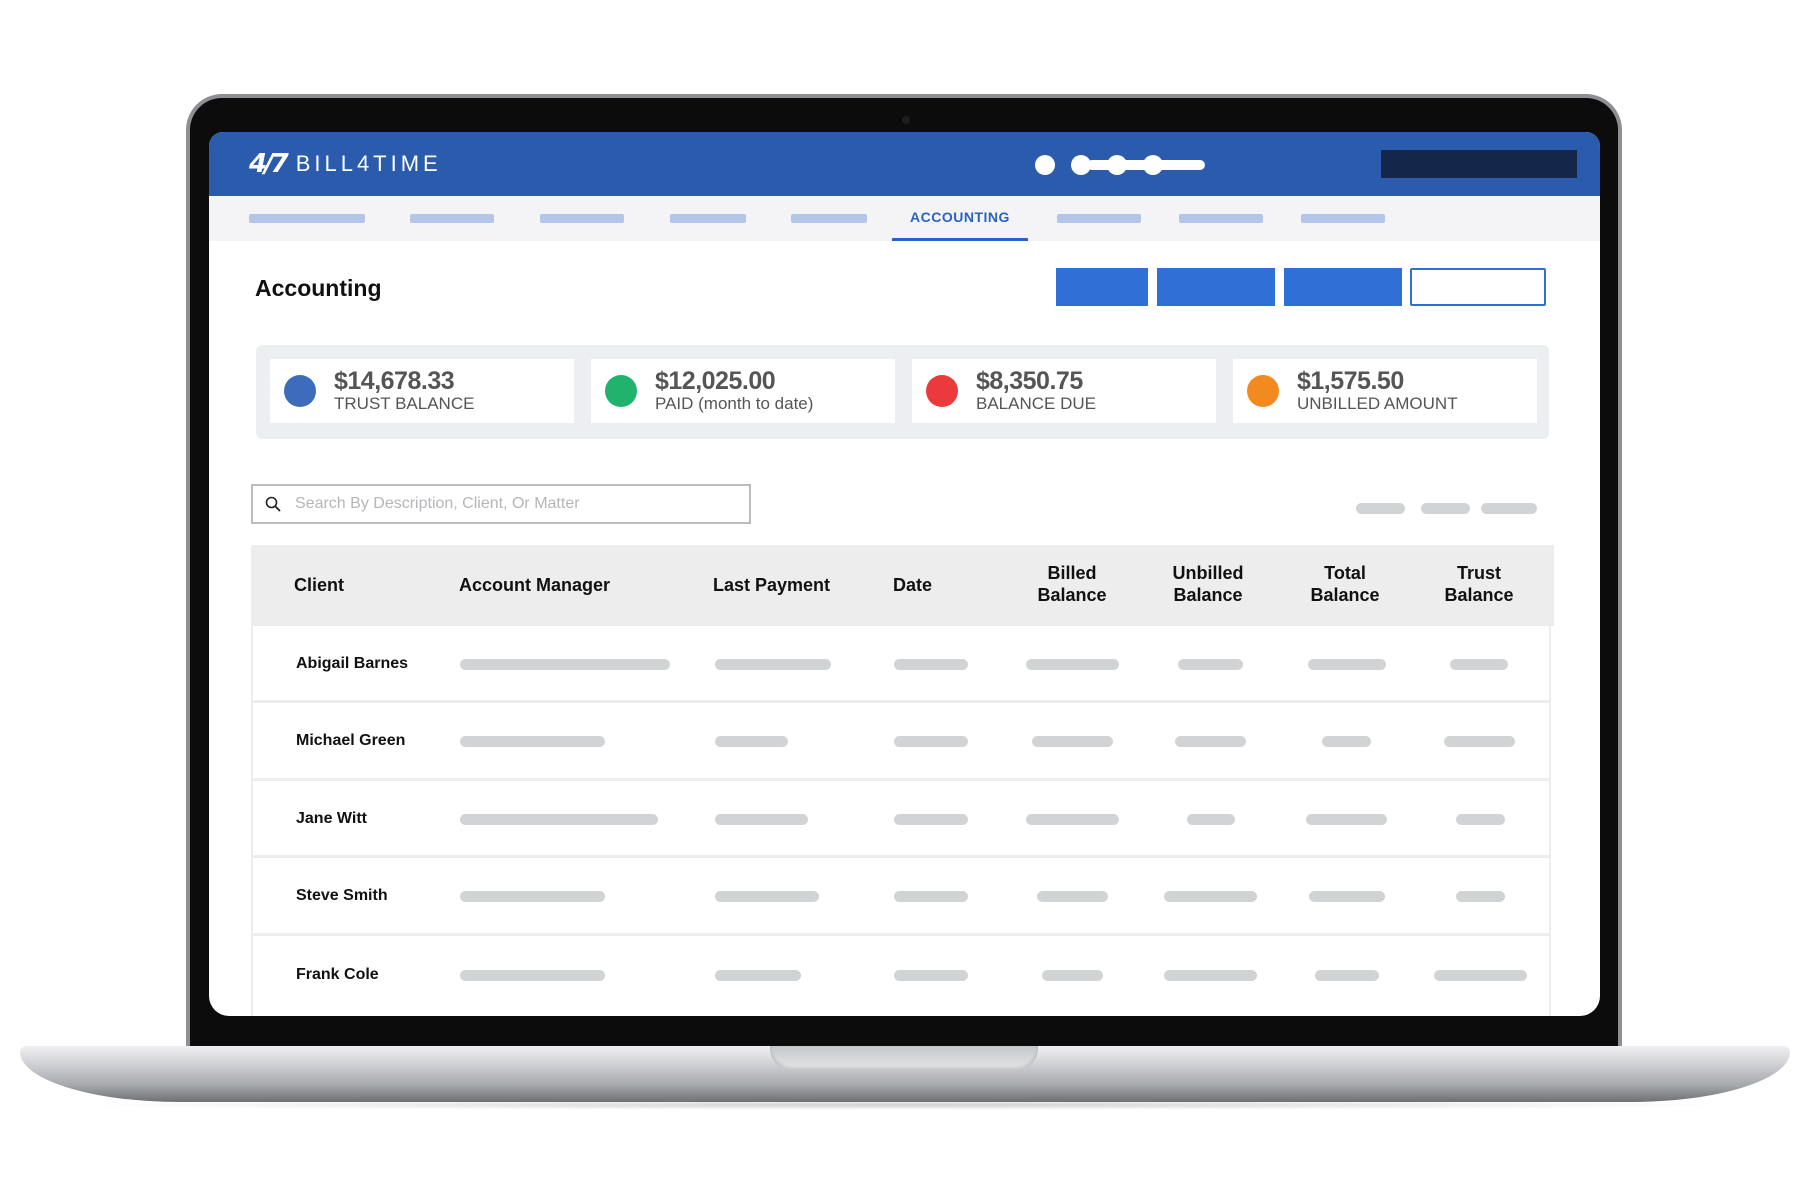 The width and height of the screenshot is (1800, 1200). Describe the element at coordinates (743, 391) in the screenshot. I see `summary-card-paid: $12,025.00 PAID (month to date)` at that location.